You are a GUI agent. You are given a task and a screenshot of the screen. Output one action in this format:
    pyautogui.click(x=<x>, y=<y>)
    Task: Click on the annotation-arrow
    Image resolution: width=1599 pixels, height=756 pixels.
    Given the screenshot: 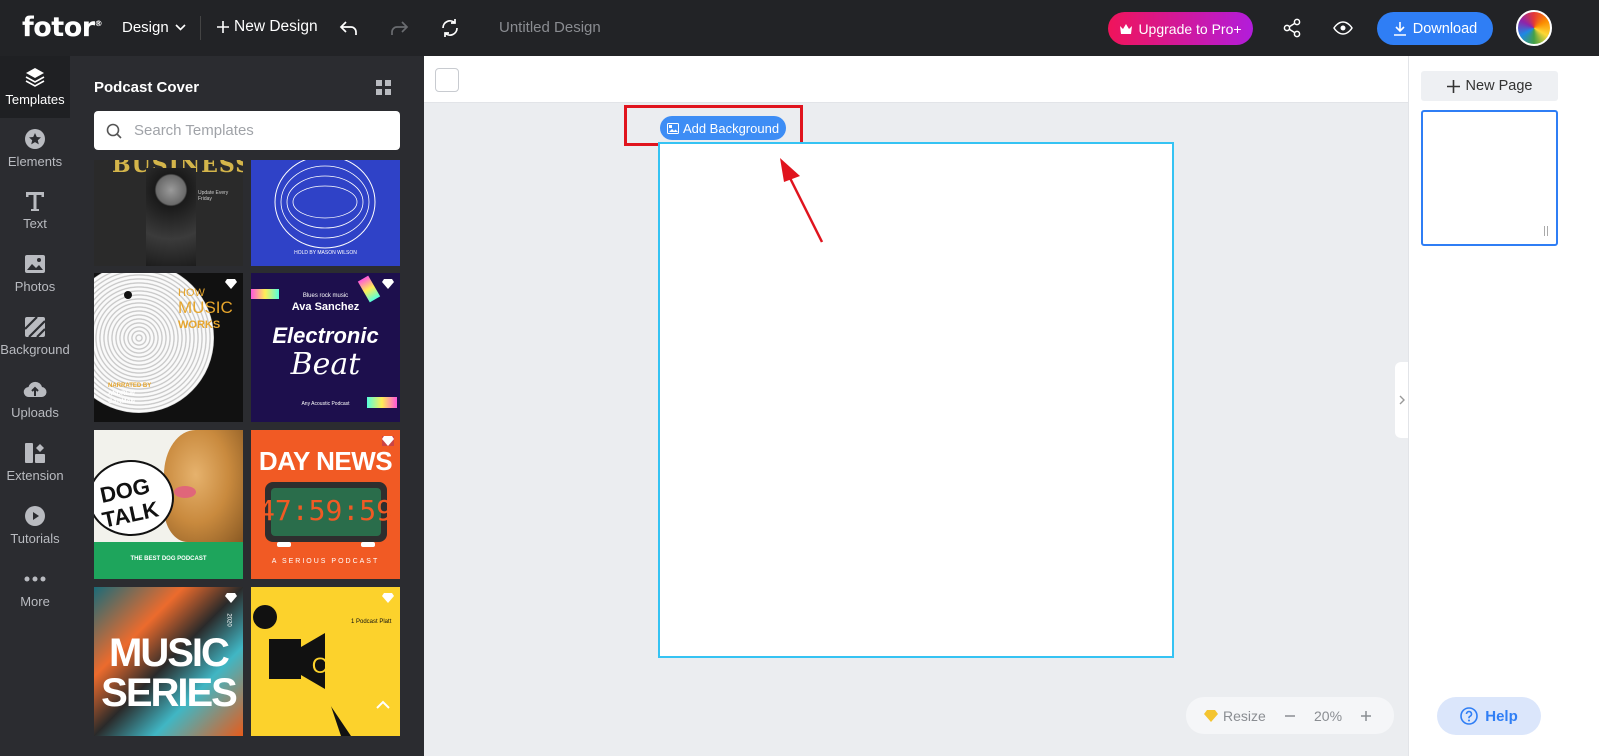 What is the action you would take?
    pyautogui.click(x=802, y=200)
    